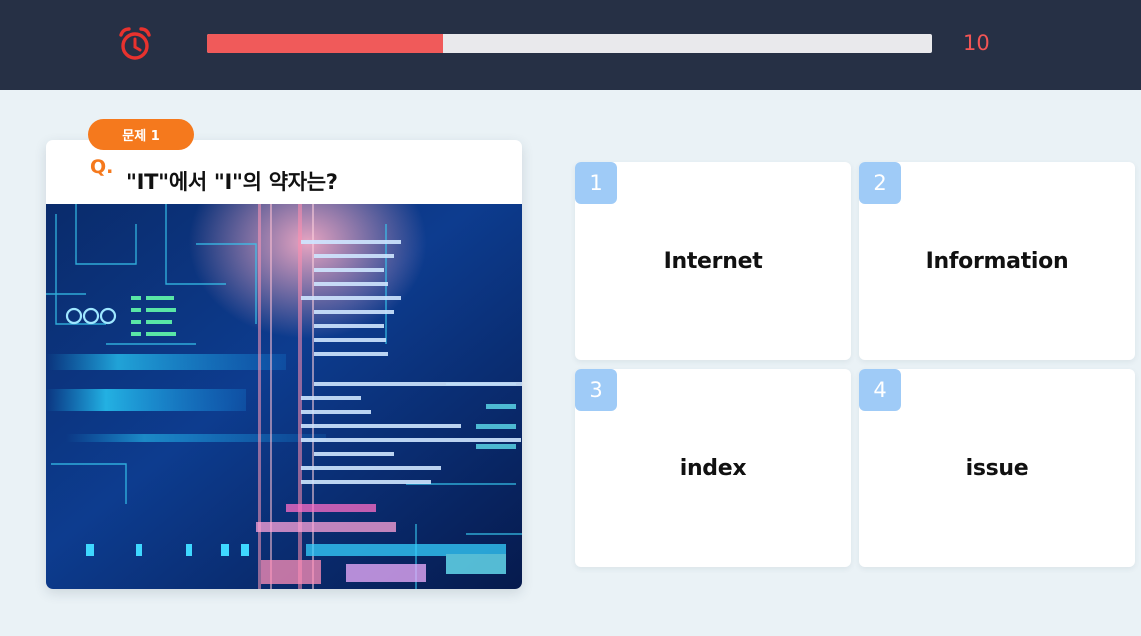 The height and width of the screenshot is (636, 1141). I want to click on timer-progress-fill, so click(325, 43).